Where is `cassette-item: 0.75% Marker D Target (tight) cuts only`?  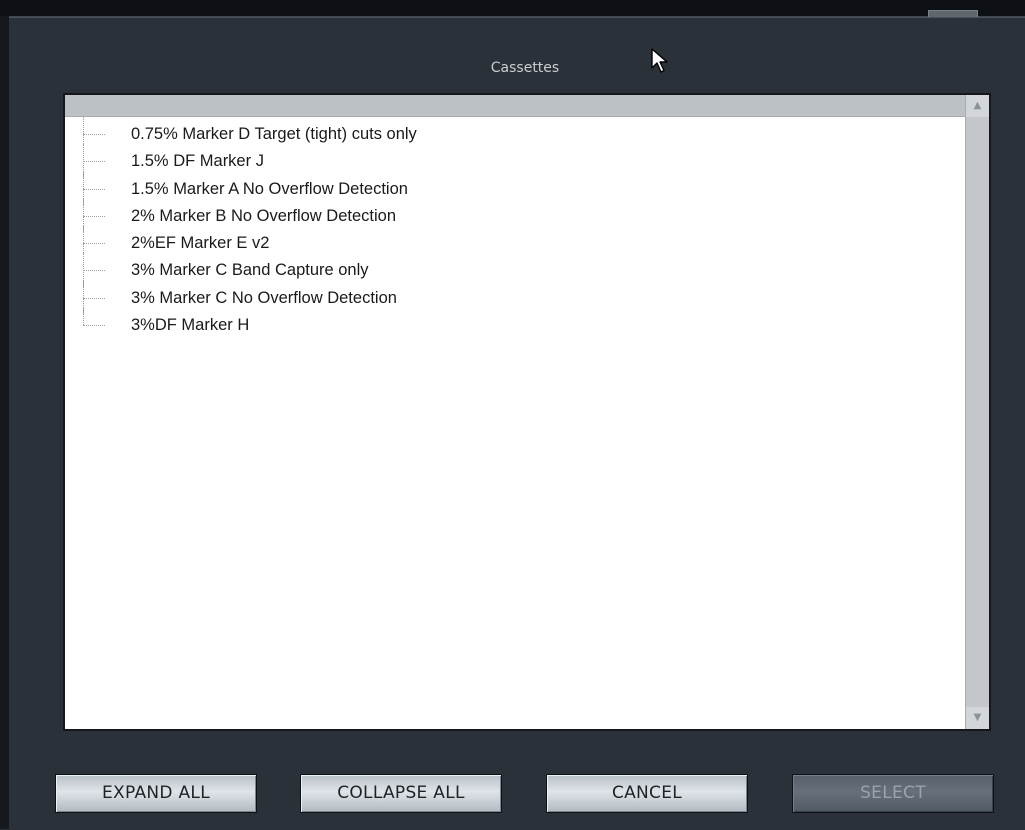 cassette-item: 0.75% Marker D Target (tight) cuts only is located at coordinates (250, 134).